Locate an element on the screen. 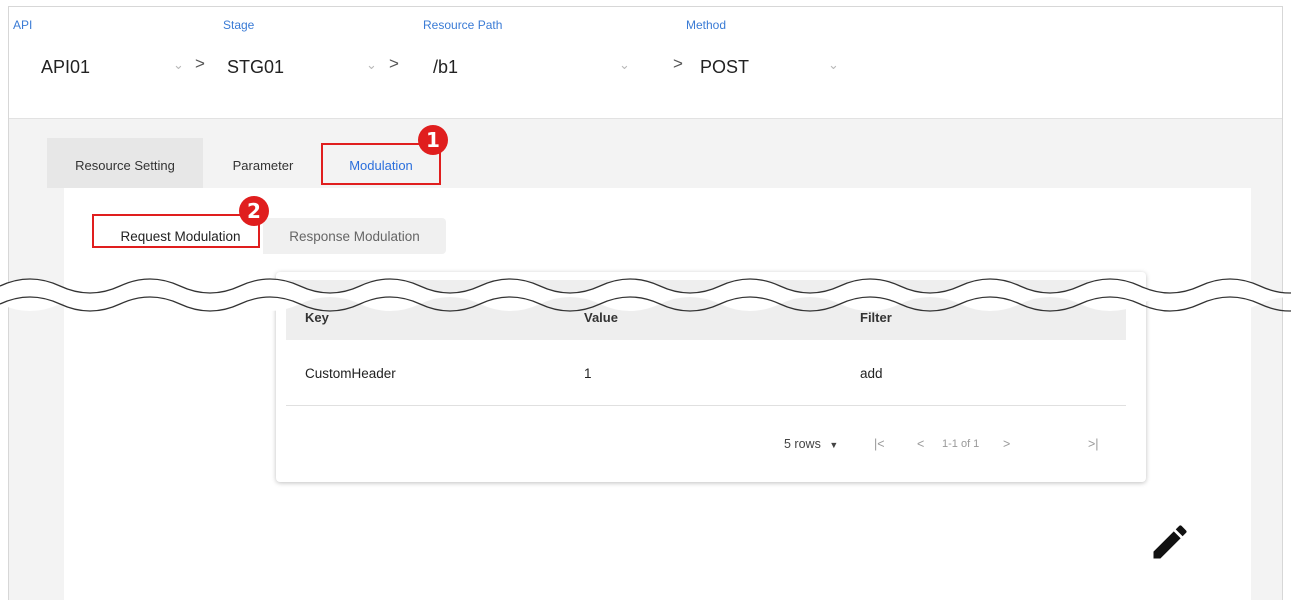 This screenshot has width=1291, height=600. method-label: Method is located at coordinates (706, 25).